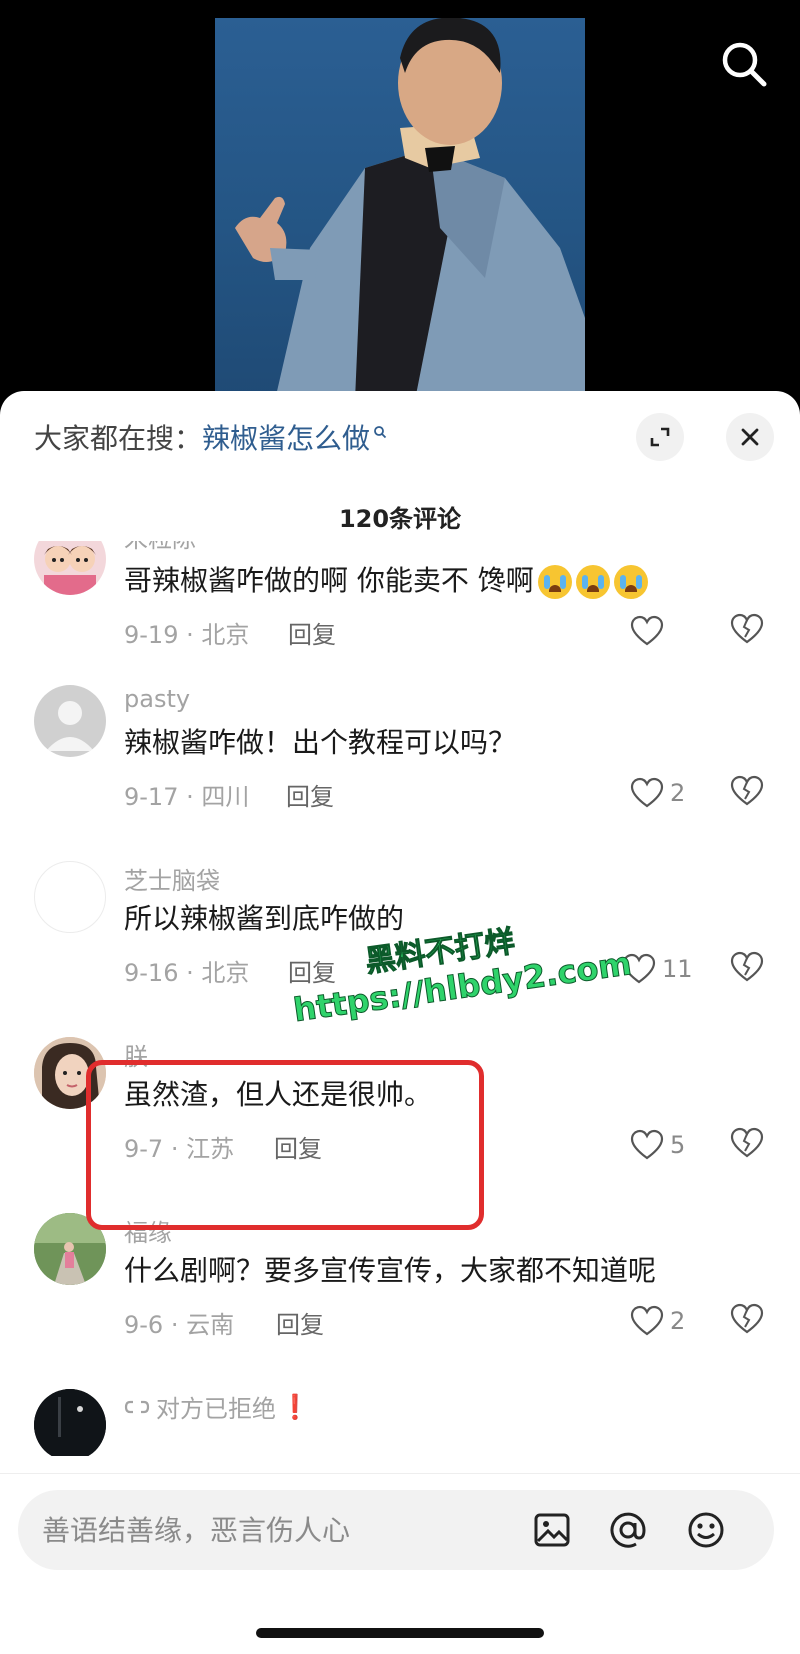 This screenshot has height=1654, width=800. Describe the element at coordinates (320, 742) in the screenshot. I see `comment-text: 辣椒酱咋做！出个教程可以吗？` at that location.